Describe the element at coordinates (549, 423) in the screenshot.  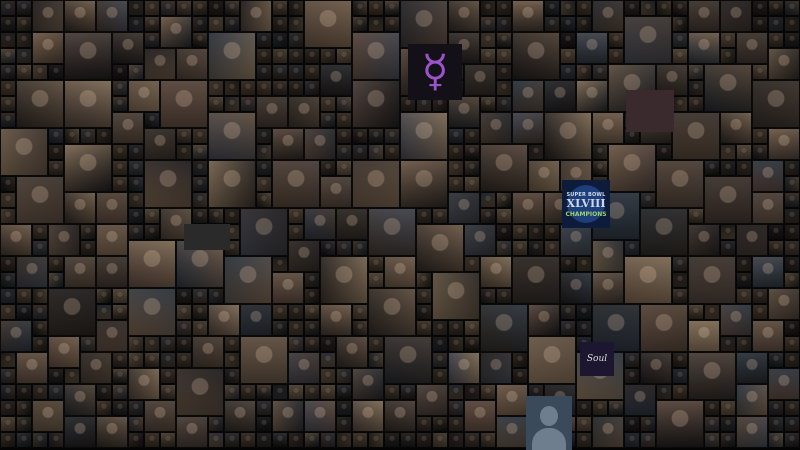
I see `default-avatar-tile` at that location.